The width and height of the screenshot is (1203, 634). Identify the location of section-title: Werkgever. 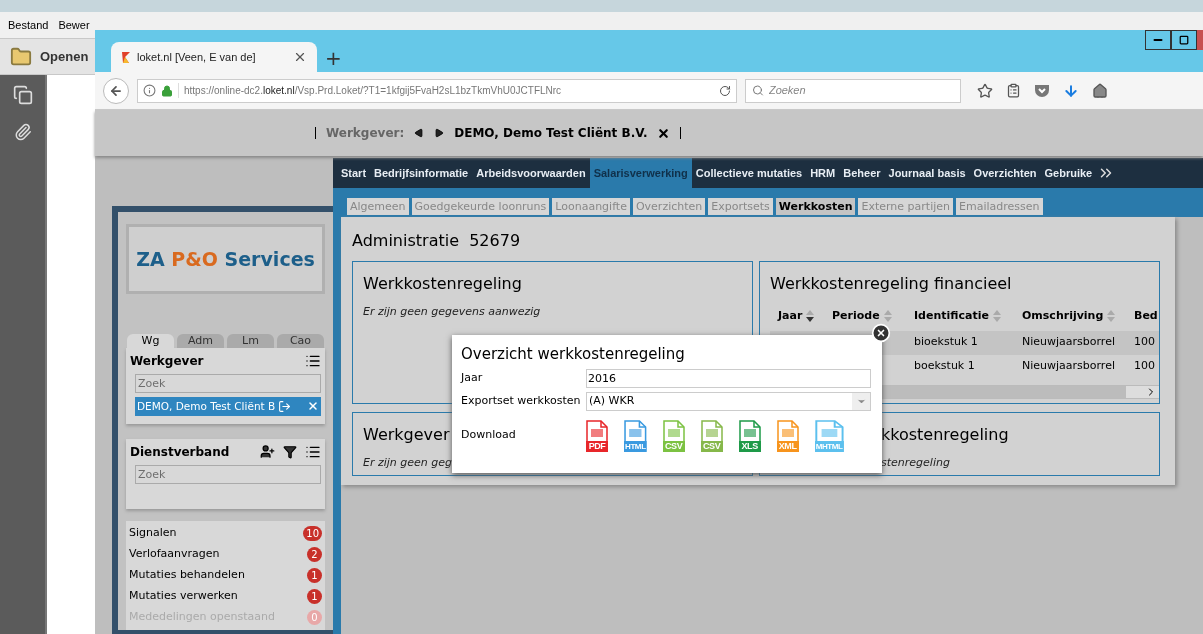
(167, 361).